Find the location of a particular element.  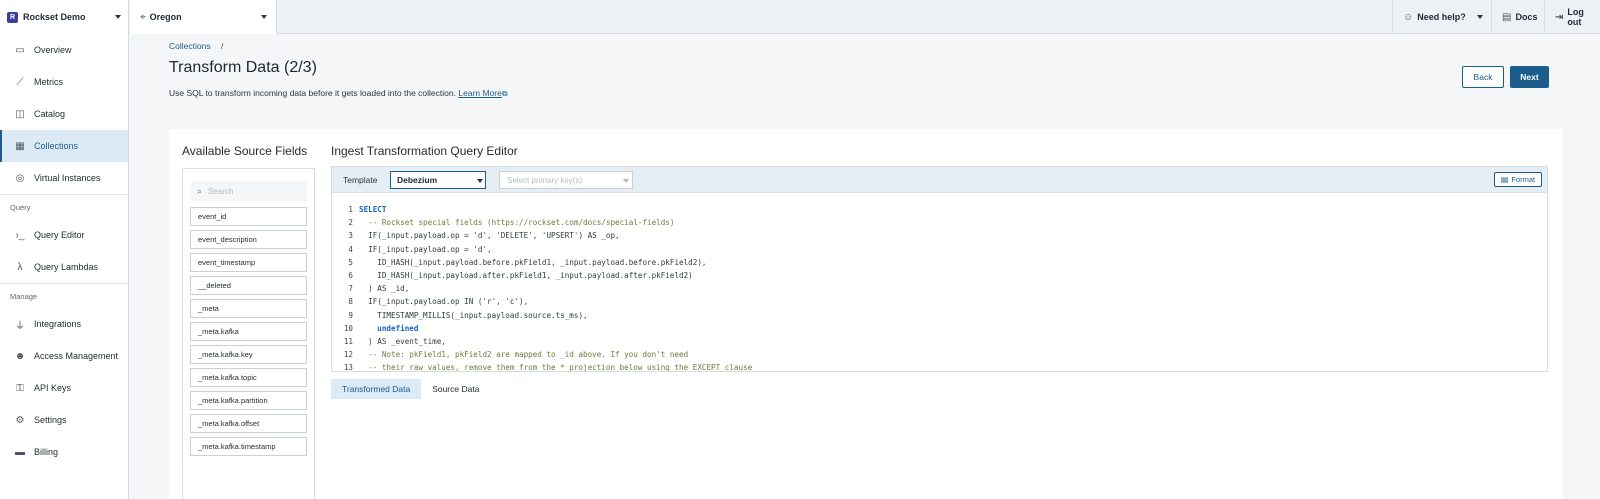

source-search-input: ⌕ Search is located at coordinates (249, 191).